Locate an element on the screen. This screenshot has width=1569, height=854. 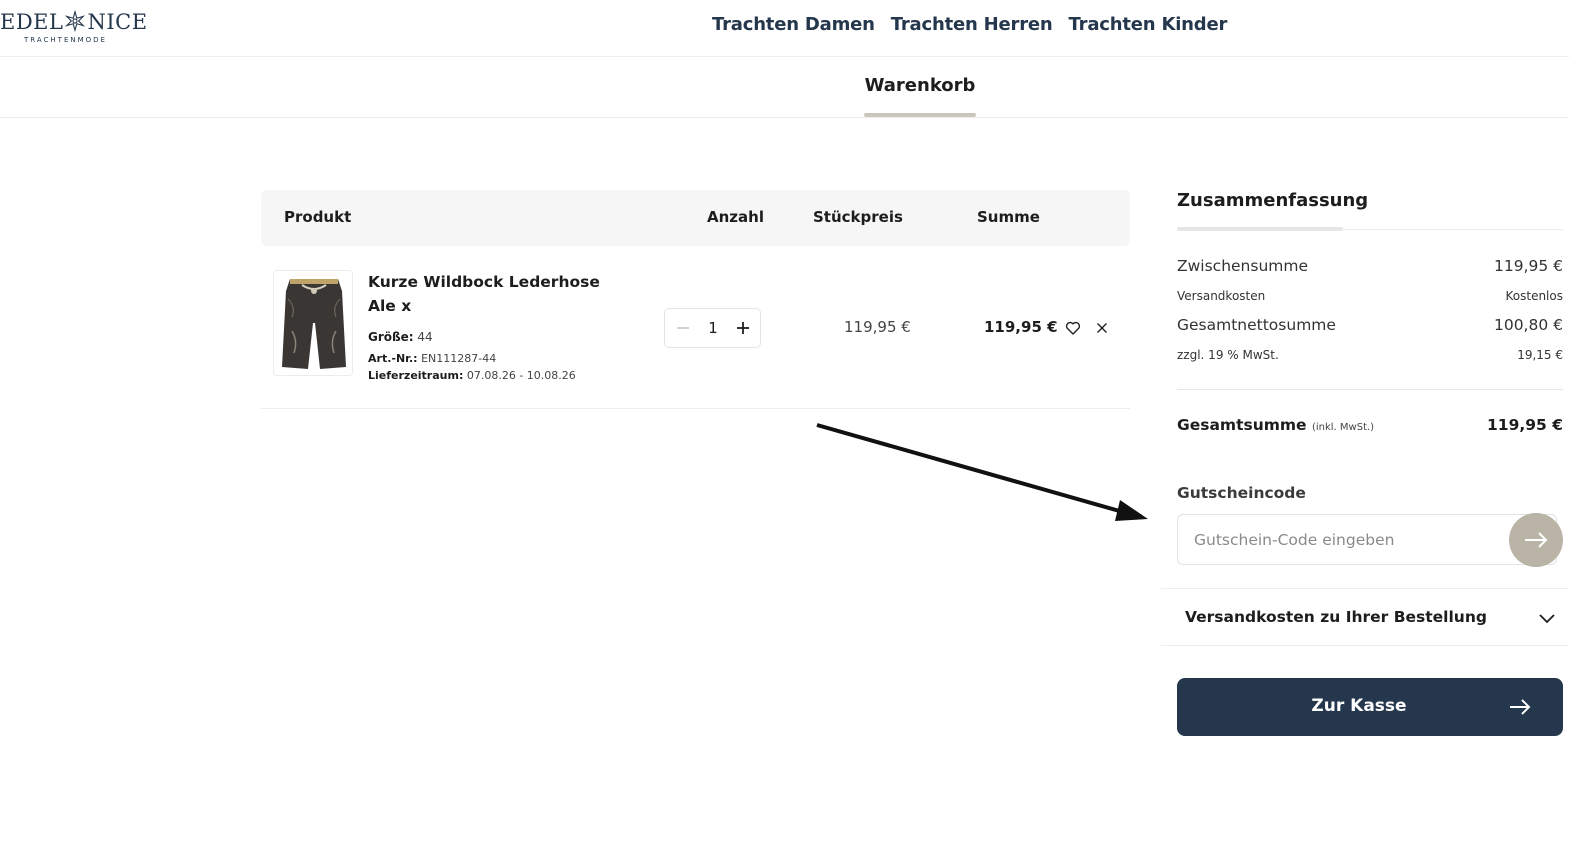
chevron-down-icon is located at coordinates (1547, 619).